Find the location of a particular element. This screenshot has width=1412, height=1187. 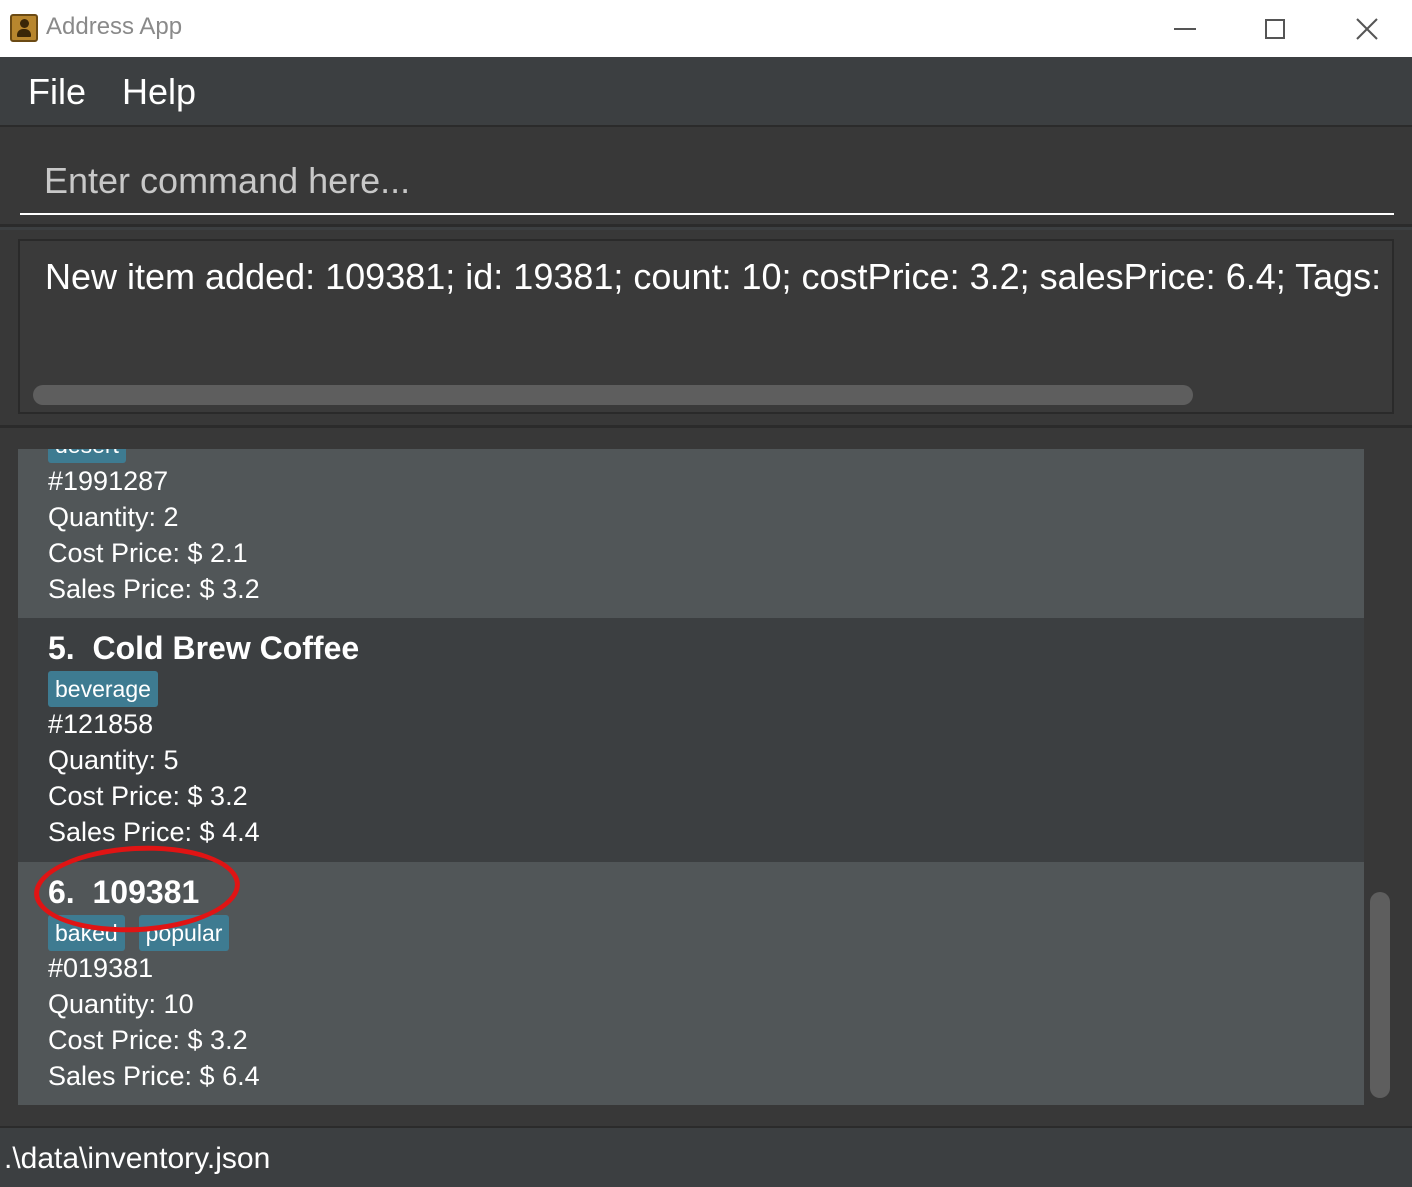

item-quantity: Quantity: 5 is located at coordinates (113, 760).